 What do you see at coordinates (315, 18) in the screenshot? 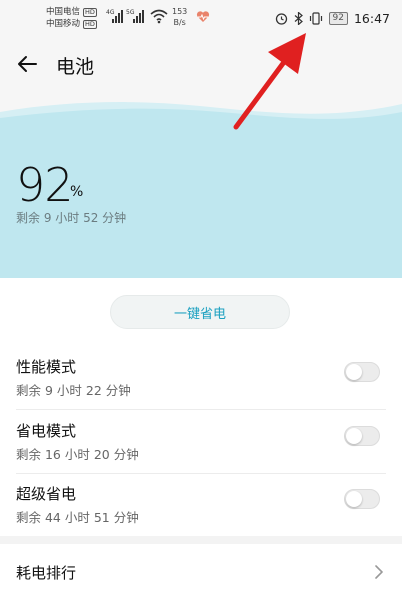
I see `vibrate-icon` at bounding box center [315, 18].